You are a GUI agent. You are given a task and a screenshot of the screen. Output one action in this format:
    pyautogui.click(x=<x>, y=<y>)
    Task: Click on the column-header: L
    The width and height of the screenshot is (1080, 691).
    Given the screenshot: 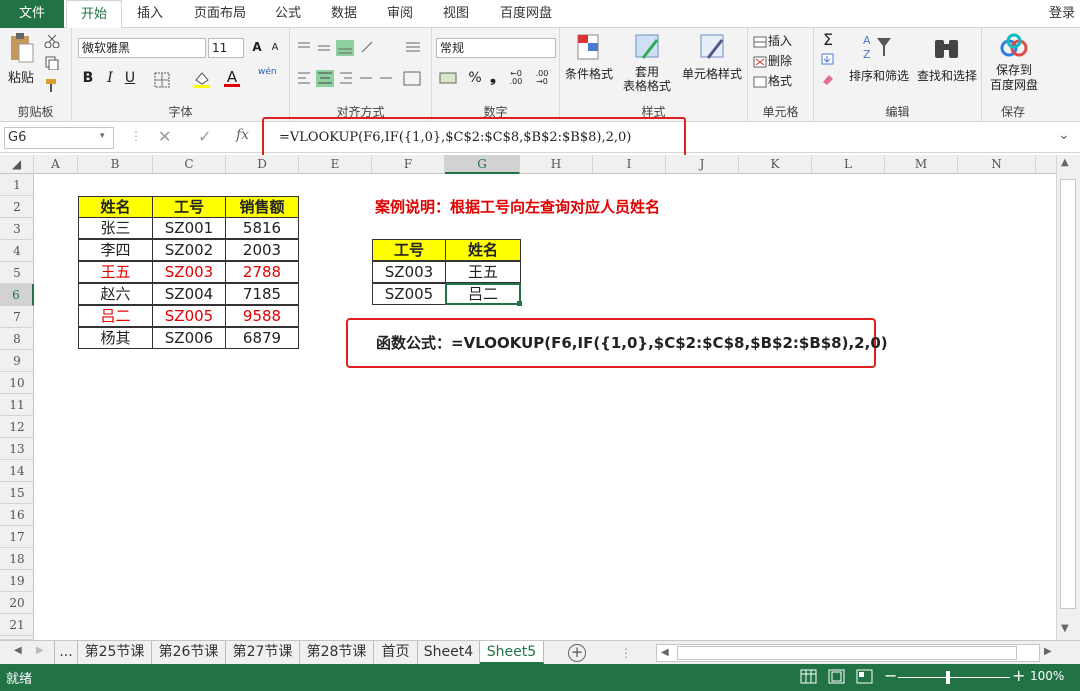 What is the action you would take?
    pyautogui.click(x=848, y=164)
    